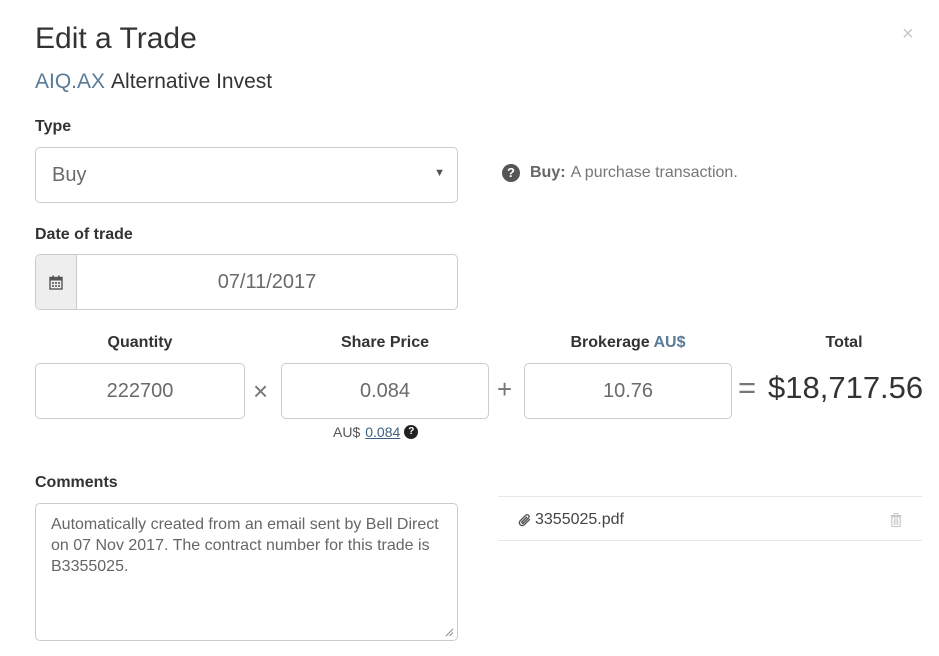 The width and height of the screenshot is (939, 656). Describe the element at coordinates (747, 387) in the screenshot. I see `equals-sign: =` at that location.